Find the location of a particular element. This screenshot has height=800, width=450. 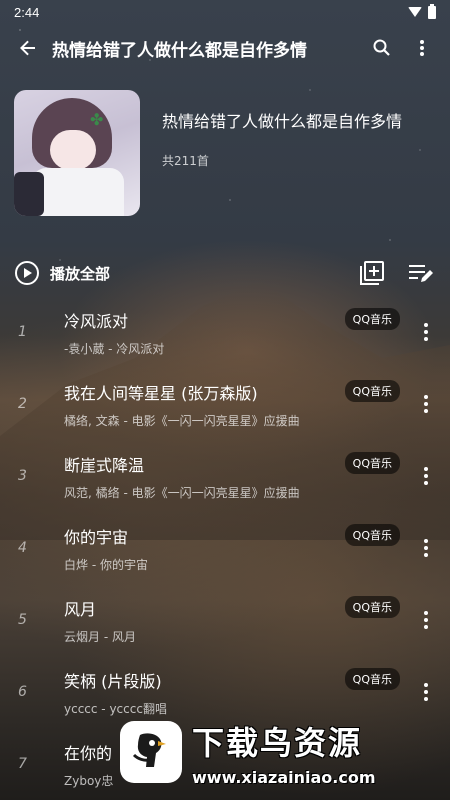

watermark-title: 下载鸟资源 is located at coordinates (277, 742).